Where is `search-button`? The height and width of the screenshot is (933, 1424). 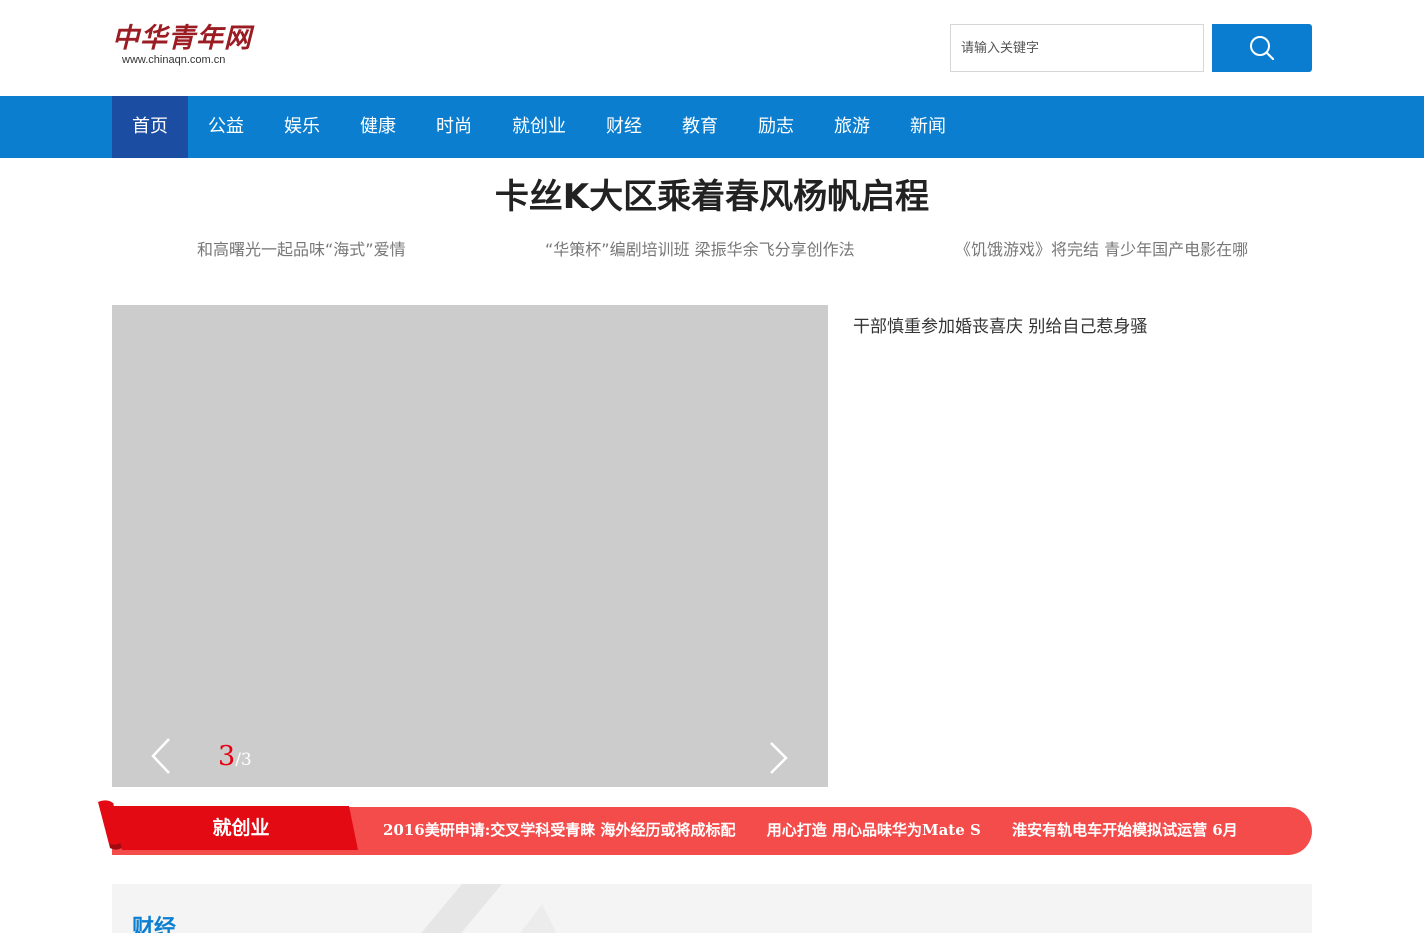
search-button is located at coordinates (1262, 48).